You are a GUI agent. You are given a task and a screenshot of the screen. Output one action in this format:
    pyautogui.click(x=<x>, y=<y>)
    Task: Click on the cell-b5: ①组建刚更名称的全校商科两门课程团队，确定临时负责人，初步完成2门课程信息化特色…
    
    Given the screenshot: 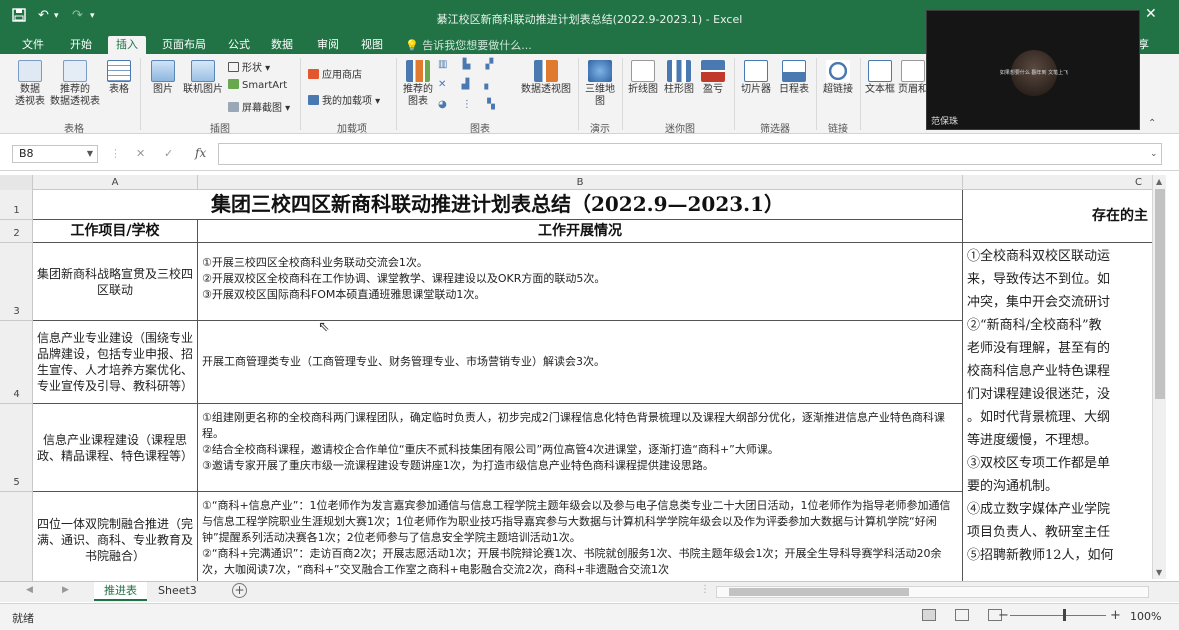 What is the action you would take?
    pyautogui.click(x=580, y=448)
    